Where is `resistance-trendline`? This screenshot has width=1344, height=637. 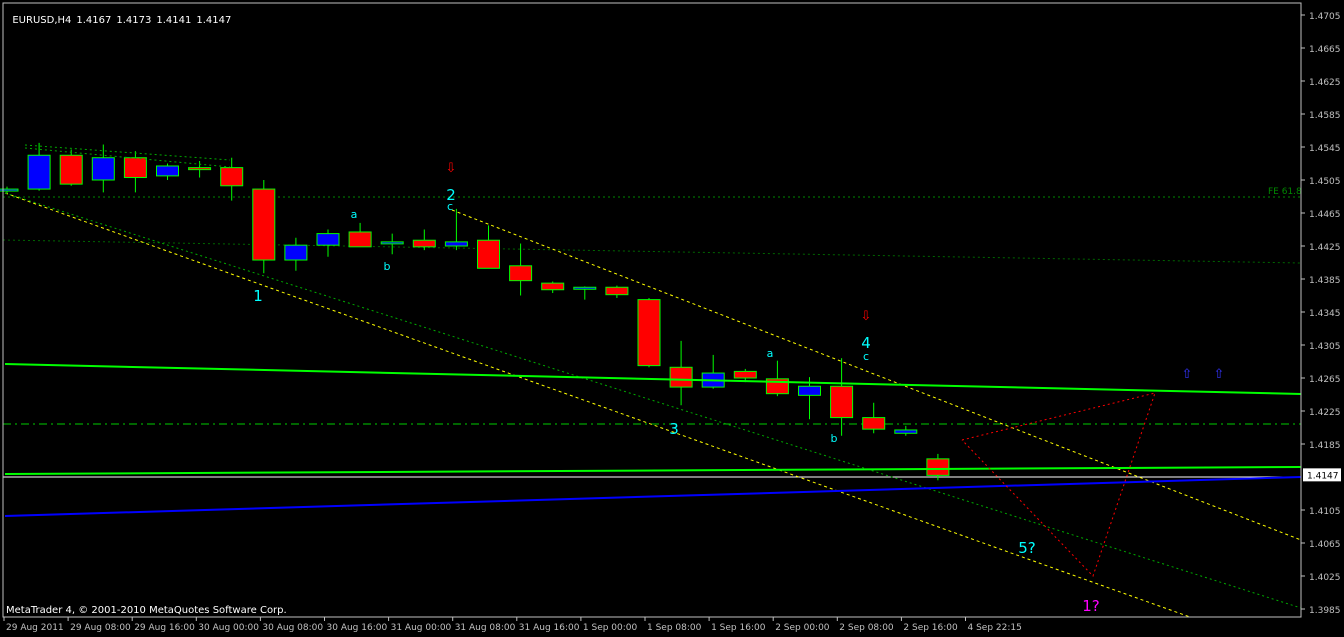
resistance-trendline is located at coordinates (653, 379).